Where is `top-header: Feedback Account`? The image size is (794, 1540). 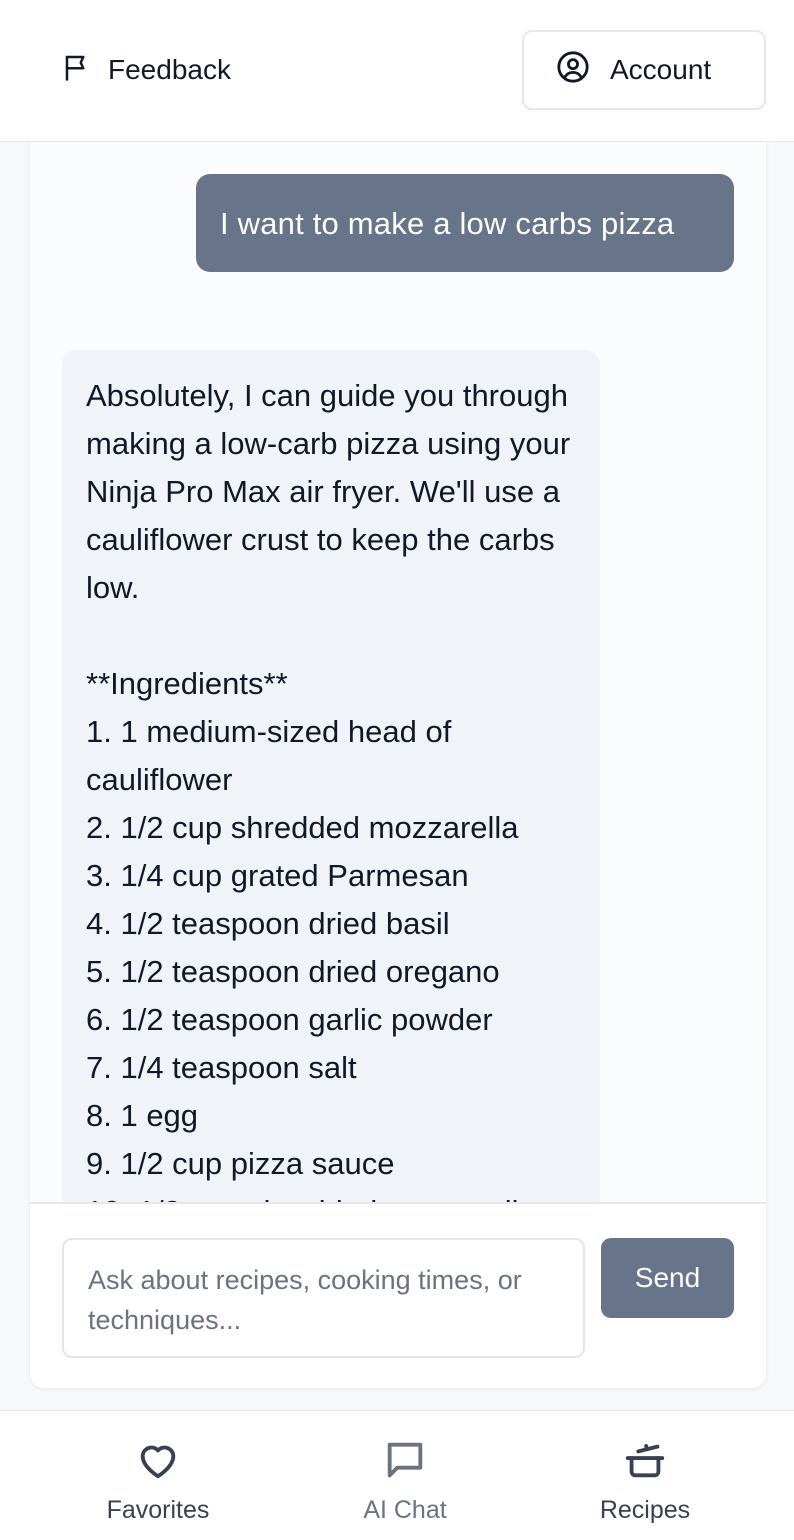
top-header: Feedback Account is located at coordinates (397, 71).